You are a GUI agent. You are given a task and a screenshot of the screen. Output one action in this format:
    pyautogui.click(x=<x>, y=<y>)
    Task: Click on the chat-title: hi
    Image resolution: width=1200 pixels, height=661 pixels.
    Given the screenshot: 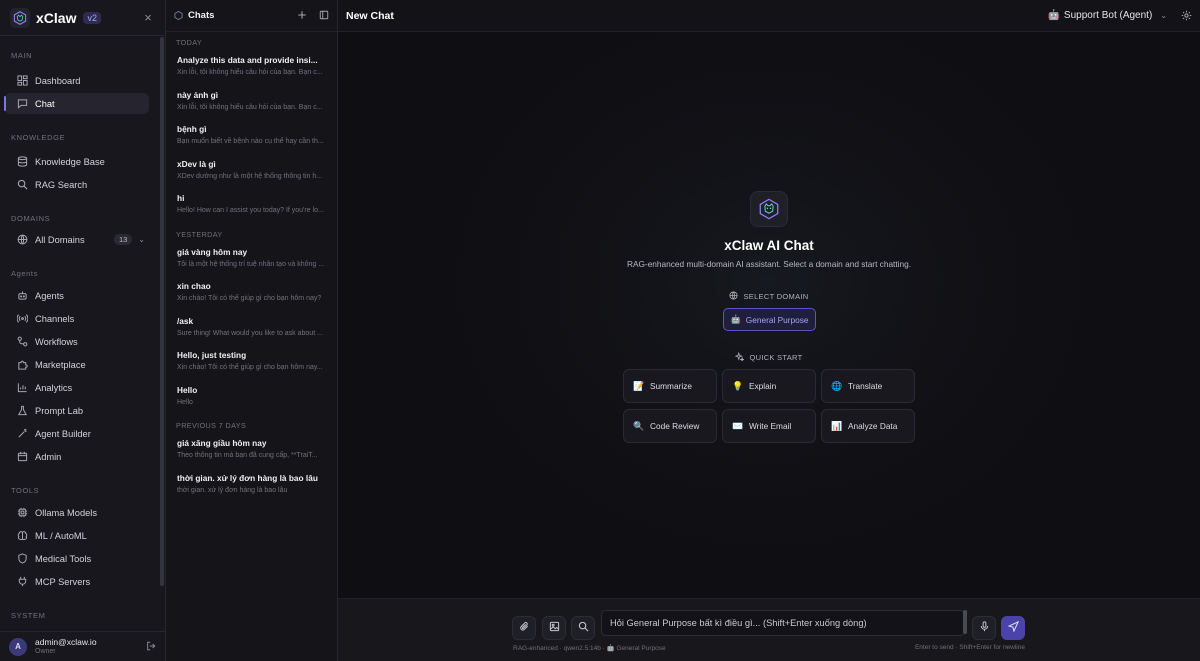 What is the action you would take?
    pyautogui.click(x=181, y=198)
    